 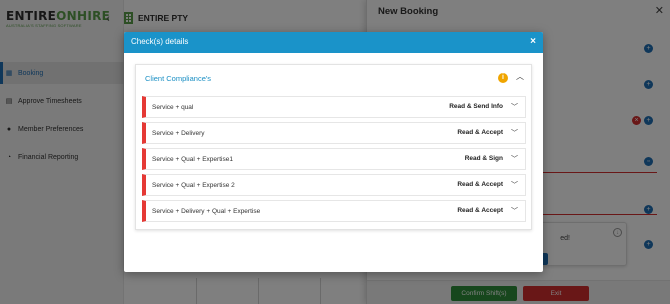 I want to click on section-title: Client Compliance's, so click(x=178, y=78).